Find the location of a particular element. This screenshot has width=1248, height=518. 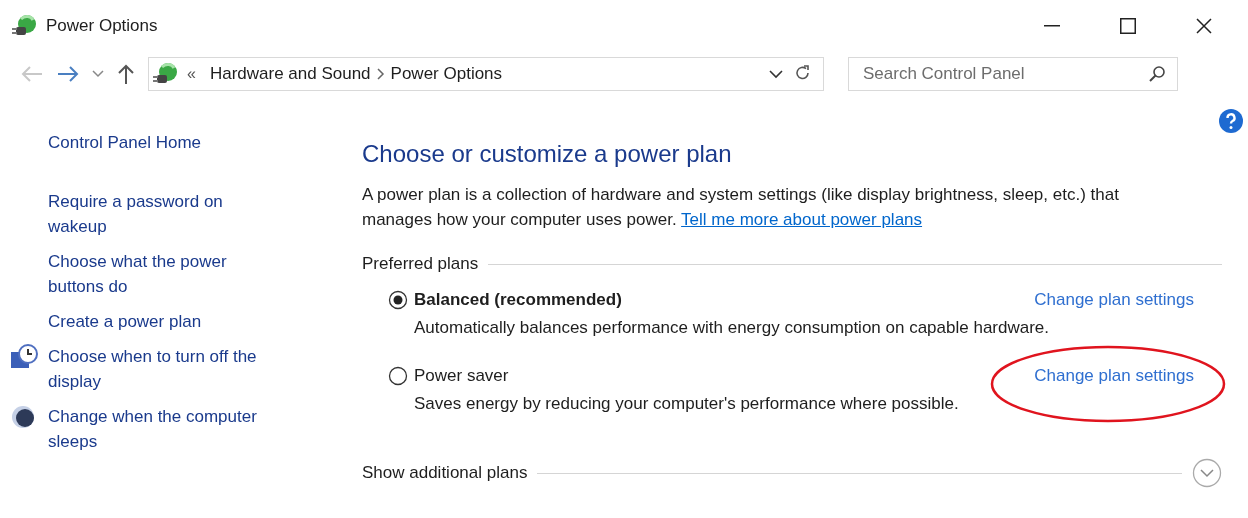

address-bar: « Hardware and Sound Power Options is located at coordinates (486, 74).